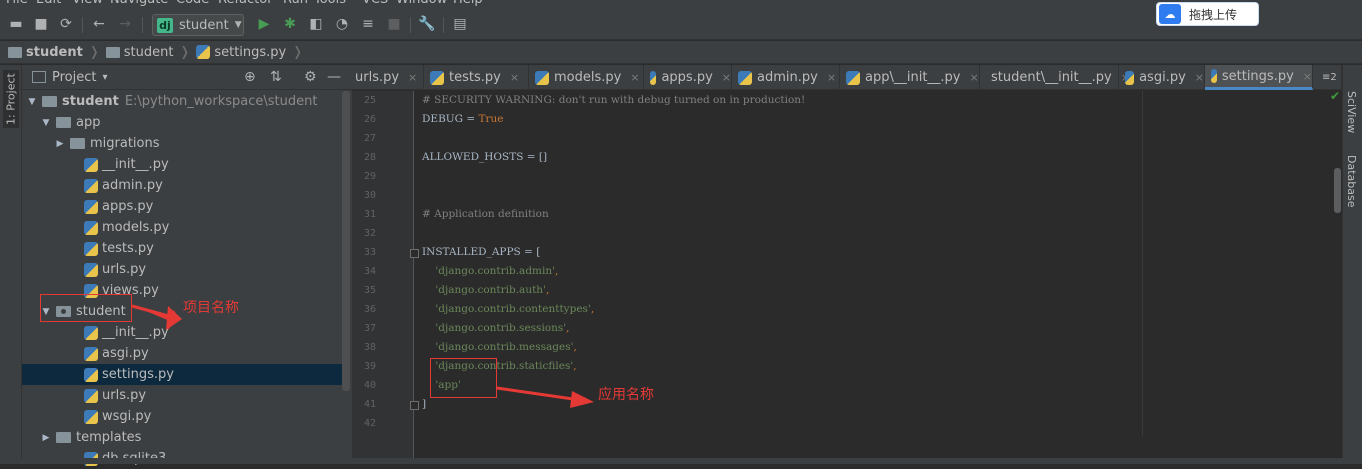  I want to click on tab-label: app\__init__.py, so click(913, 77).